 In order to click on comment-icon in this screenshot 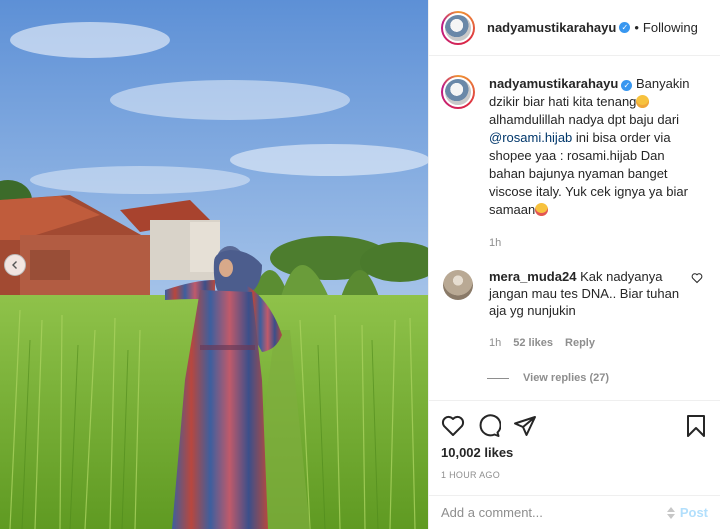, I will do `click(490, 425)`.